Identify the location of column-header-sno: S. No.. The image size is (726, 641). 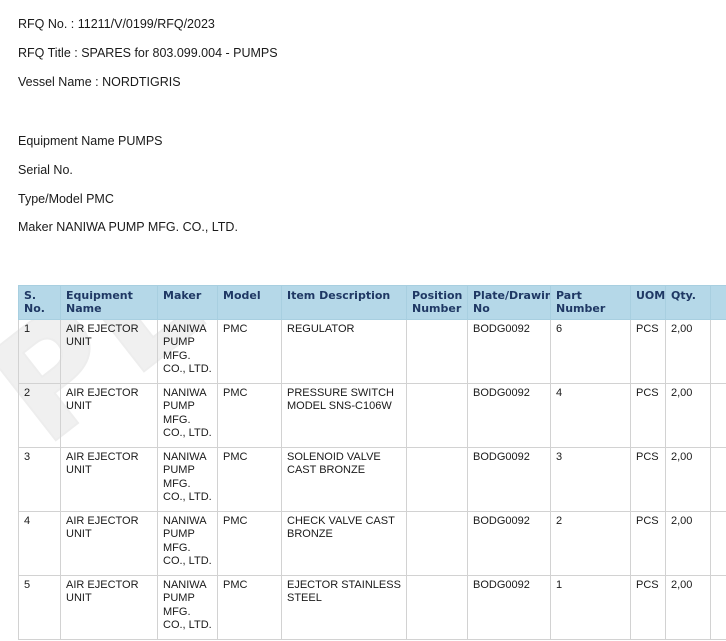
(39, 302).